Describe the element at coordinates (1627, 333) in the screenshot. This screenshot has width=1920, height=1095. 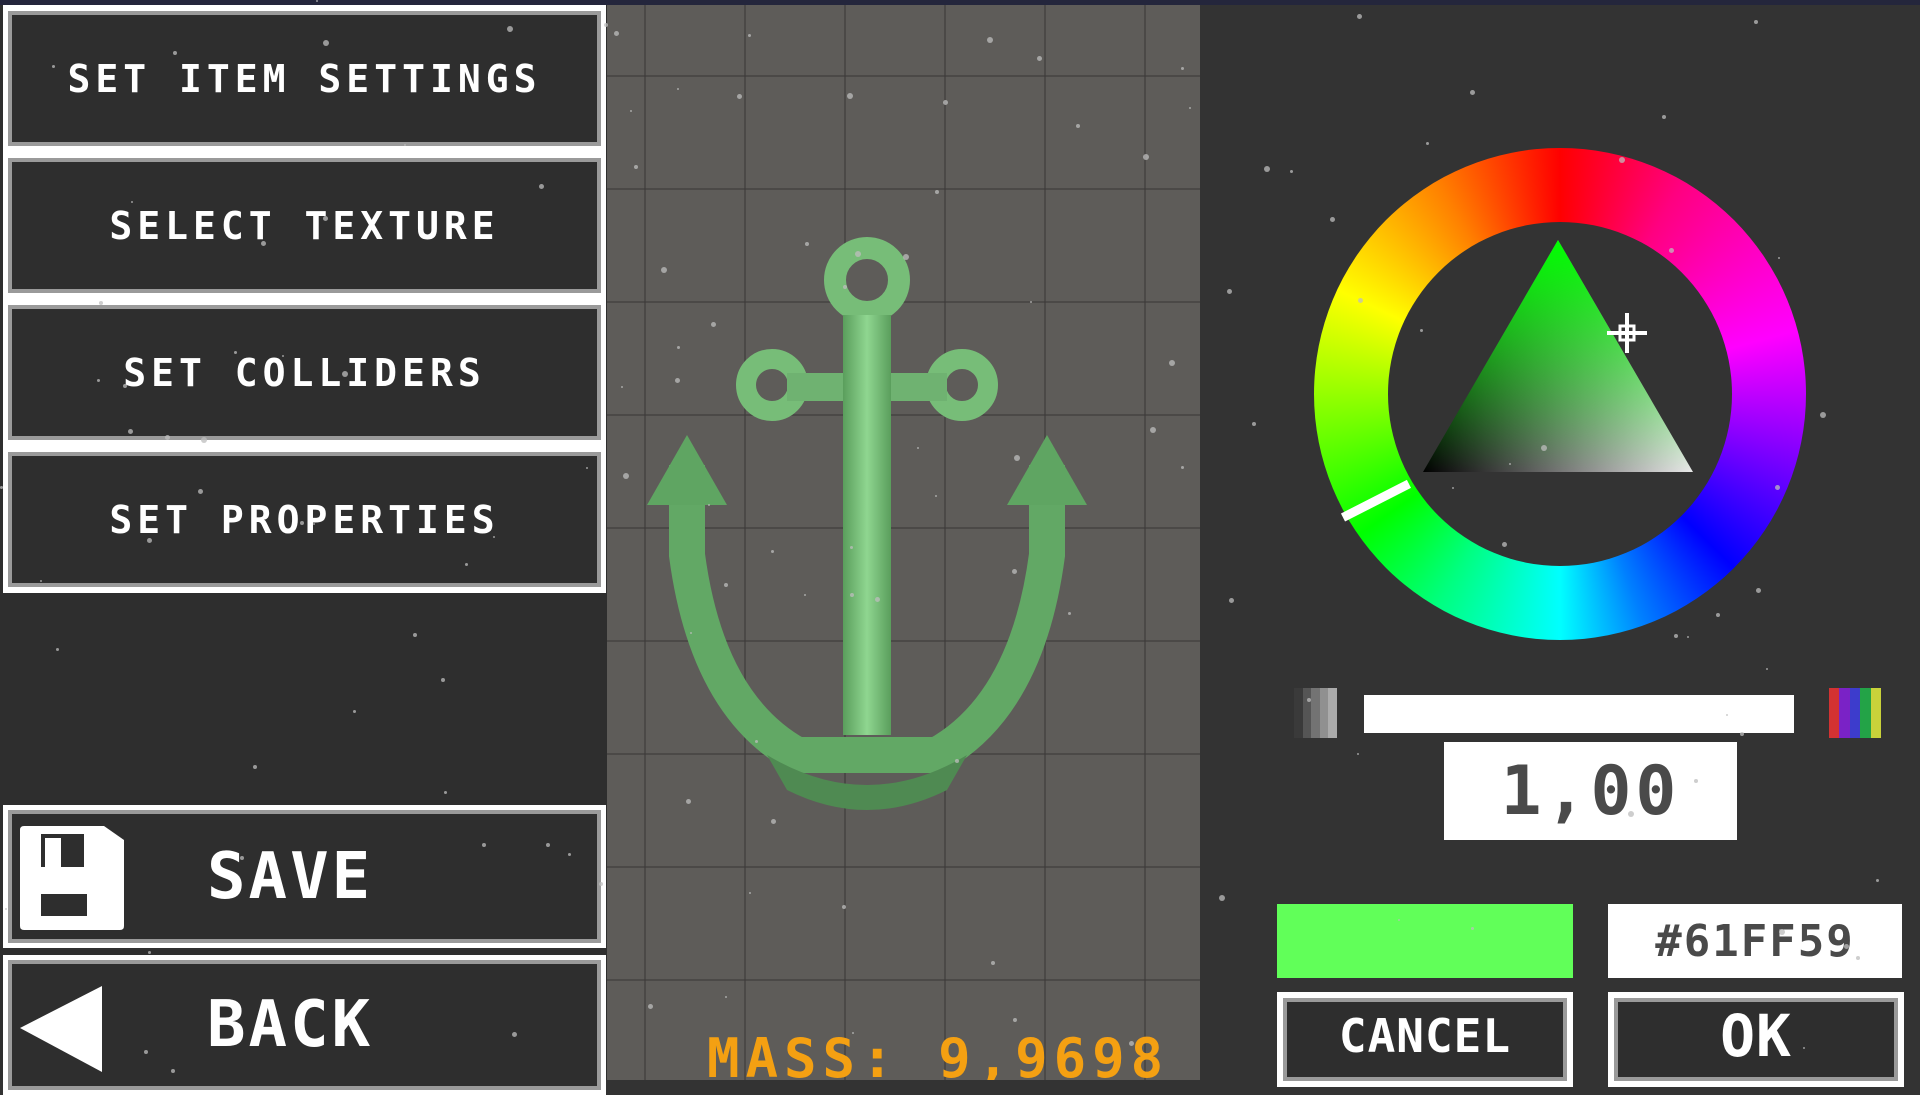
I see `crosshair-cursor-icon` at that location.